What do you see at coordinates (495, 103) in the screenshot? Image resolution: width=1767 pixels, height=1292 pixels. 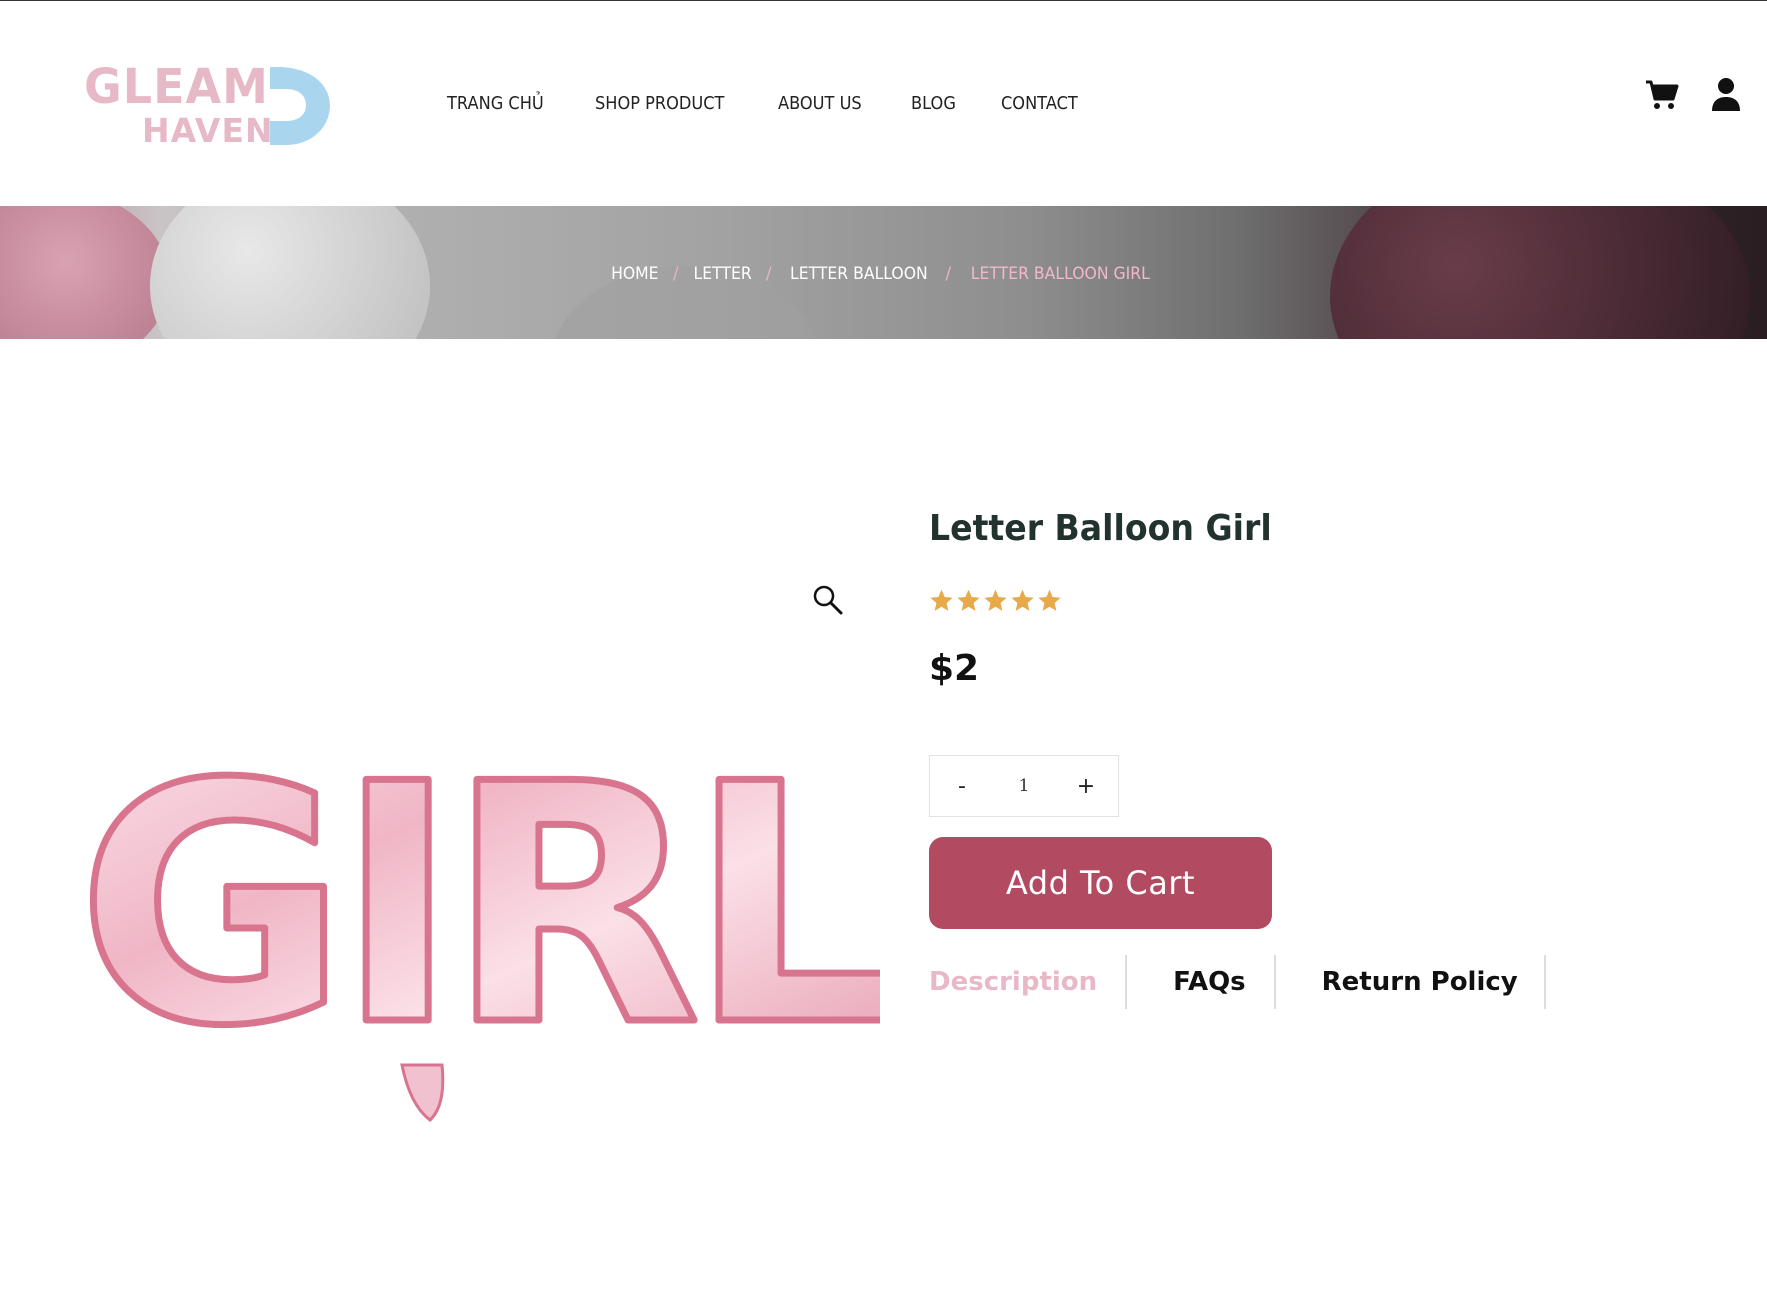 I see `nav-item-home: TRANG CHỦ` at bounding box center [495, 103].